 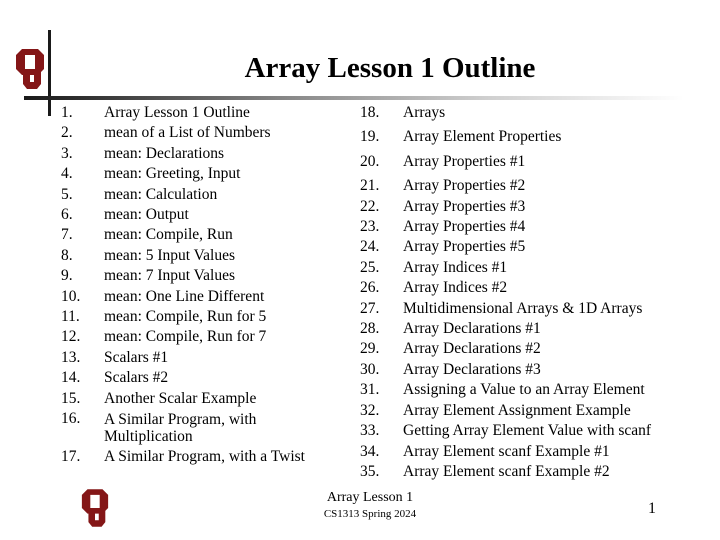 I want to click on outline-item-number: 15., so click(x=71, y=398).